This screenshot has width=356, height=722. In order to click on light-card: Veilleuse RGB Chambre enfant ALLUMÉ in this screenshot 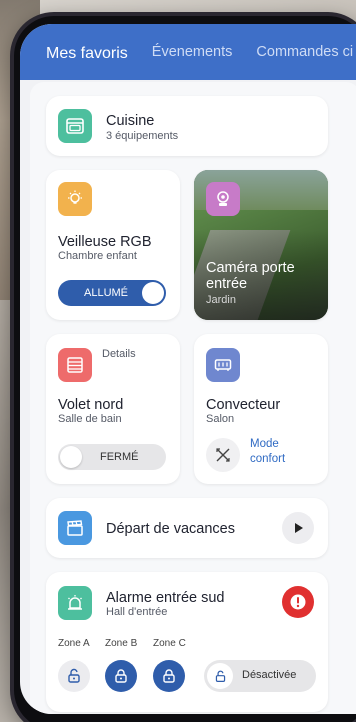, I will do `click(113, 245)`.